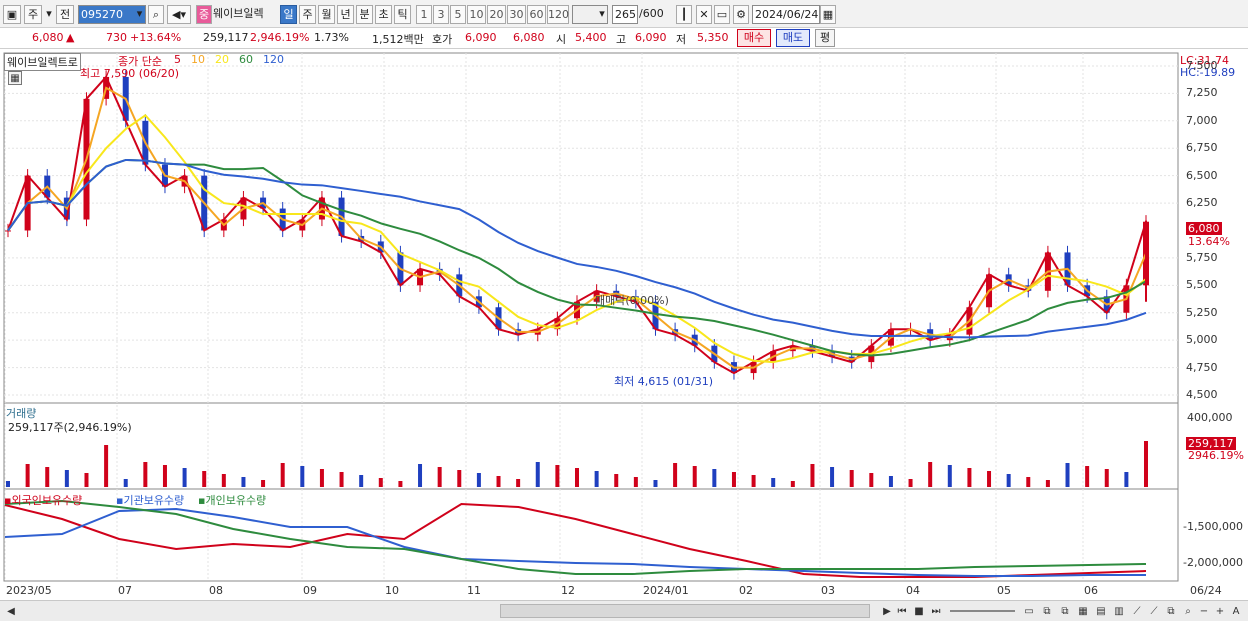 The image size is (1248, 621). What do you see at coordinates (1119, 612) in the screenshot?
I see `layout-6-icon: ▥` at bounding box center [1119, 612].